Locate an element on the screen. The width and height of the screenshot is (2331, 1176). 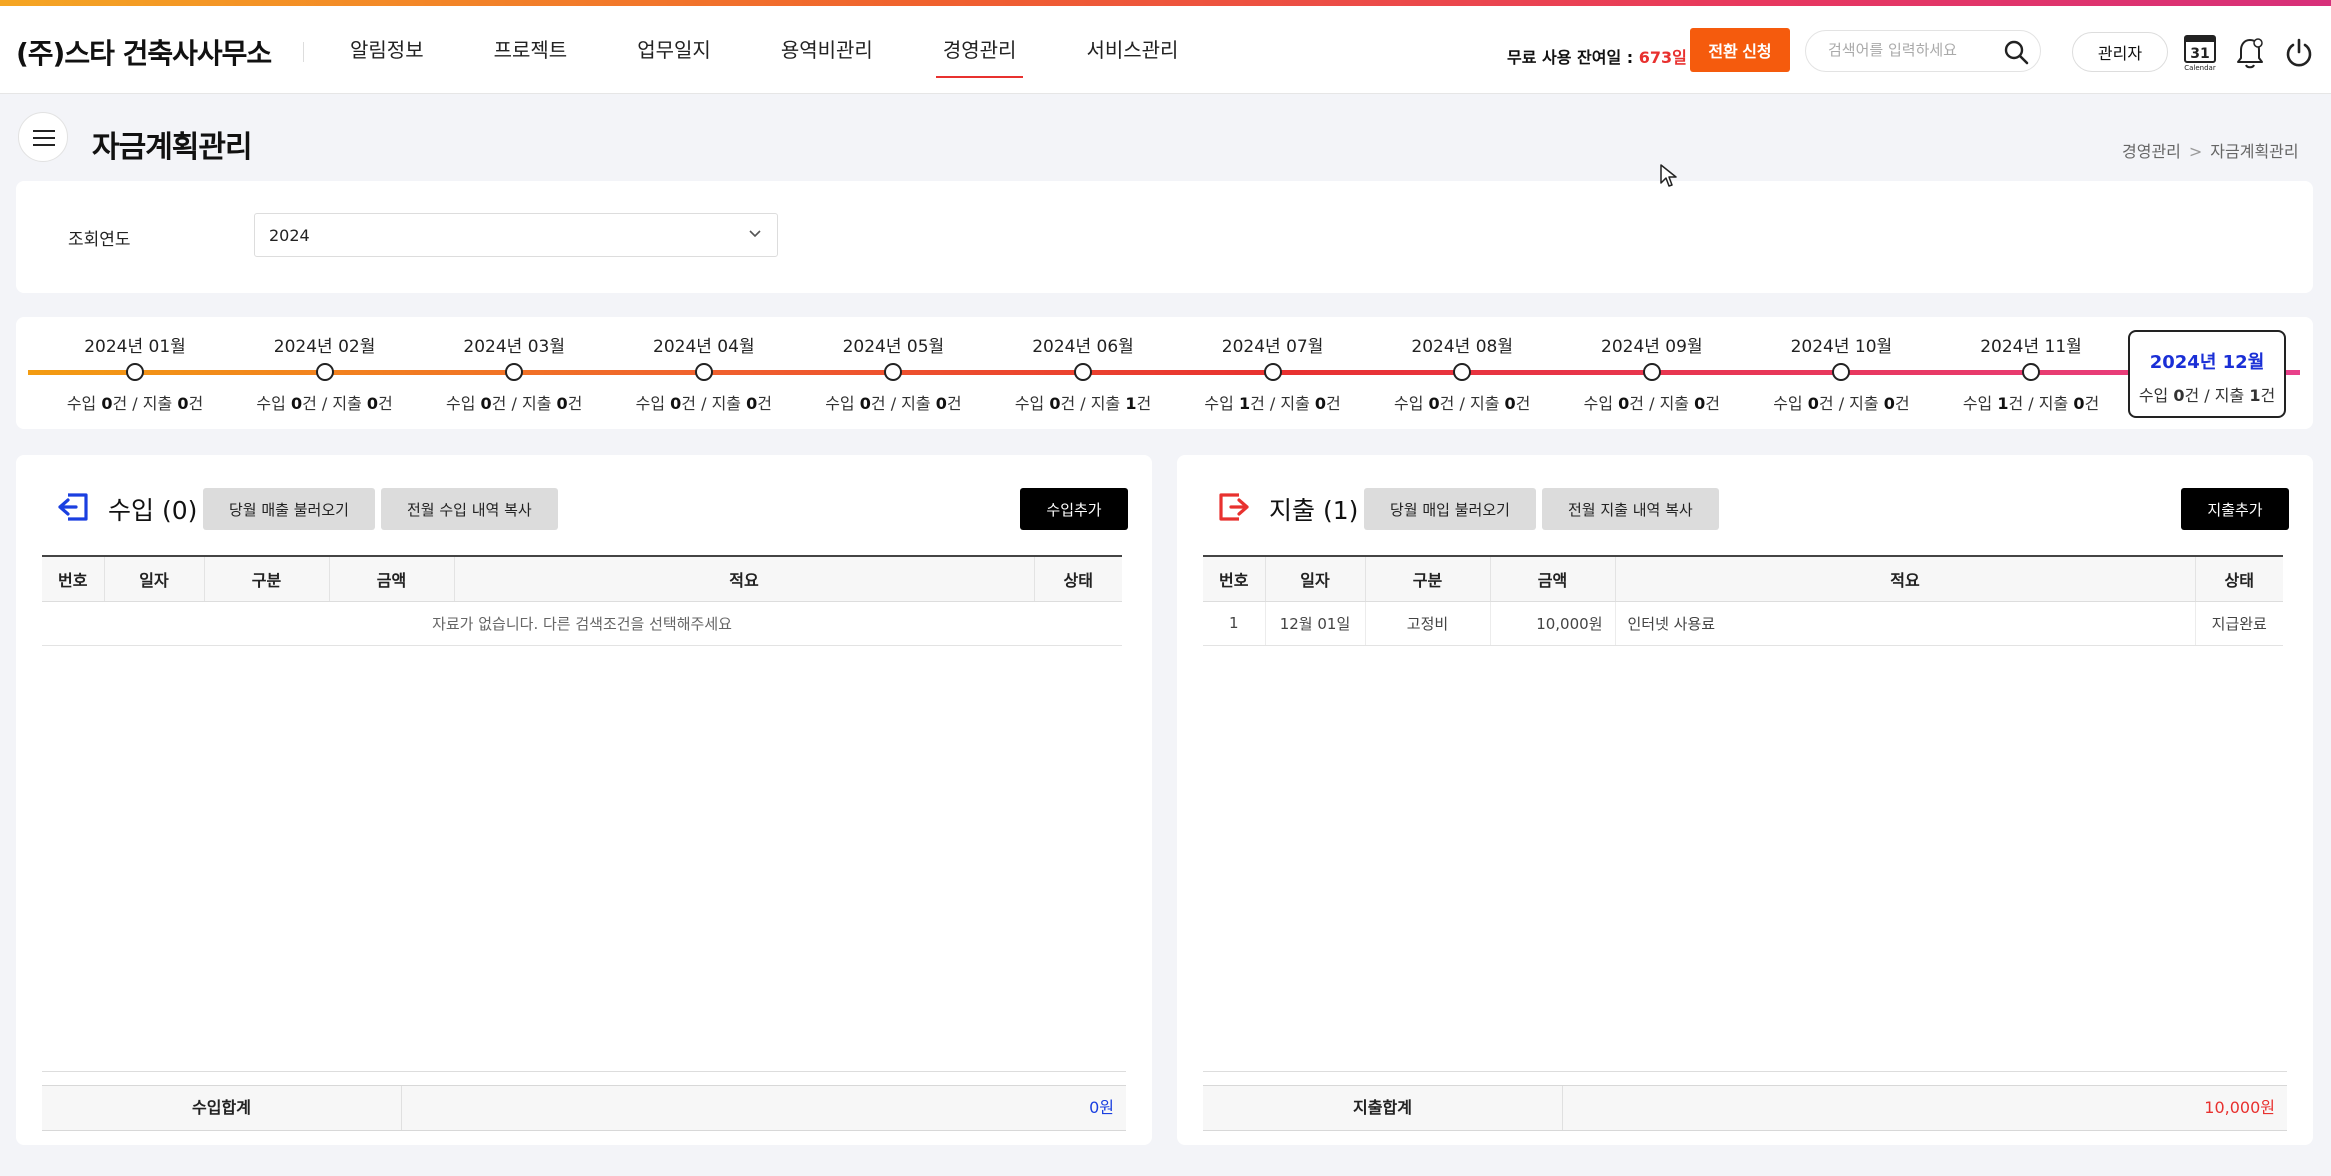
expense-total-value: 10,000원 is located at coordinates (2239, 1107).